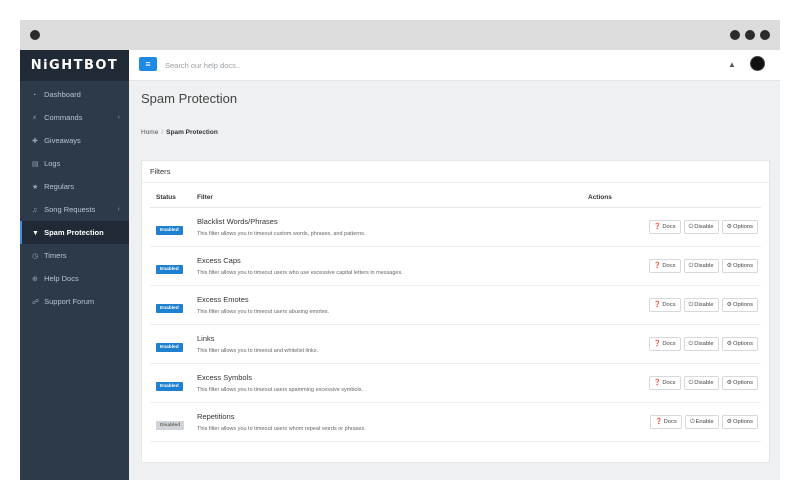  I want to click on filter-name: Excess Caps, so click(219, 260).